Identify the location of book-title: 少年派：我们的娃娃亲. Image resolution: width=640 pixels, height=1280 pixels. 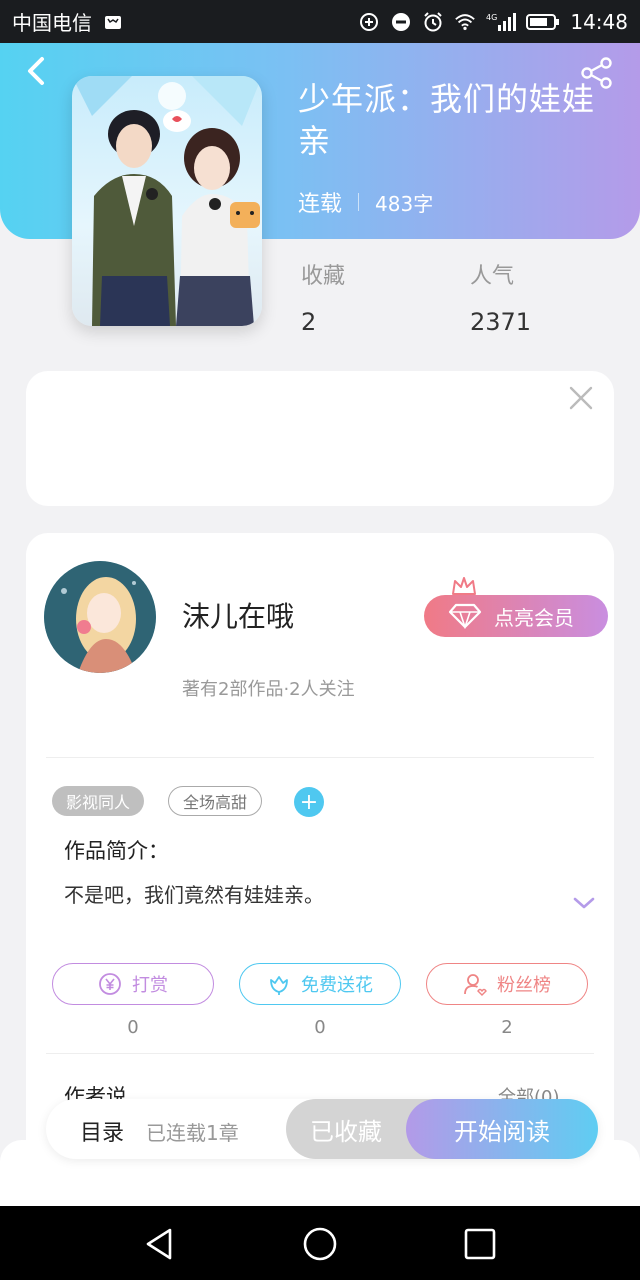
(447, 120).